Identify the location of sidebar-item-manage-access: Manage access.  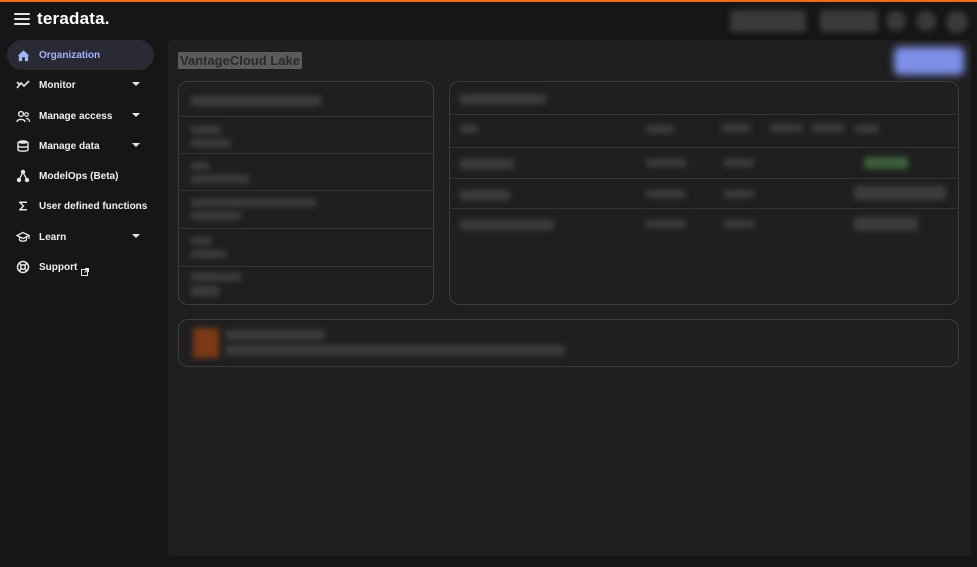
(80, 116).